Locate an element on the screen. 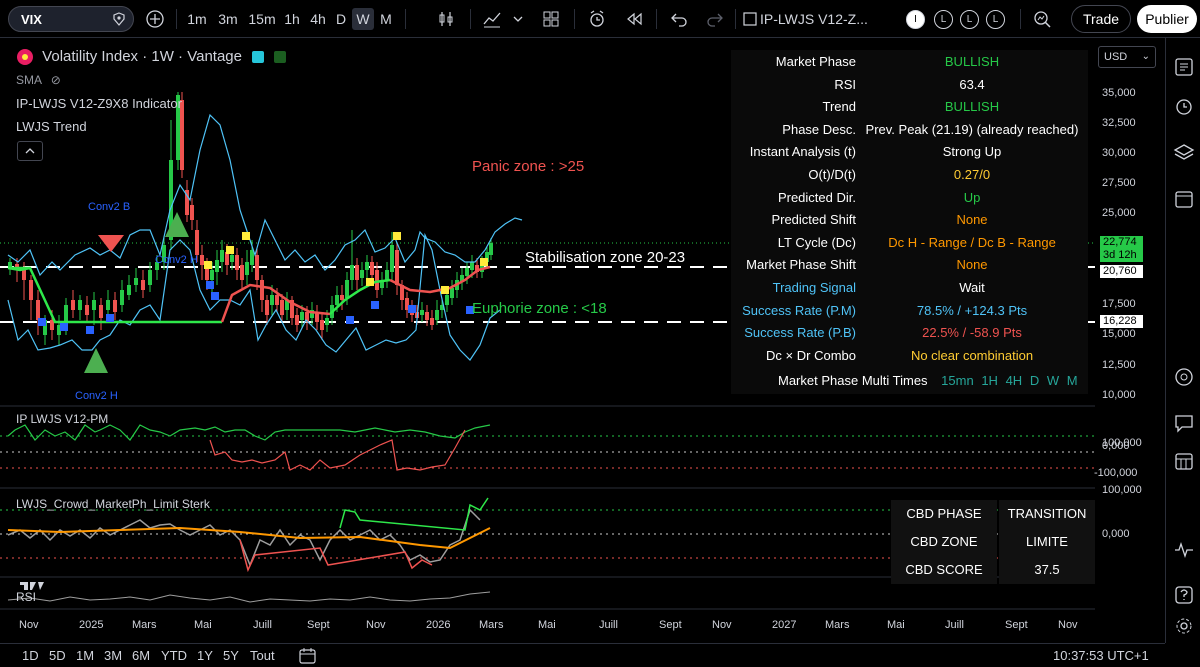 The image size is (1200, 667). pm-scale-label: -100,000 is located at coordinates (1116, 473).